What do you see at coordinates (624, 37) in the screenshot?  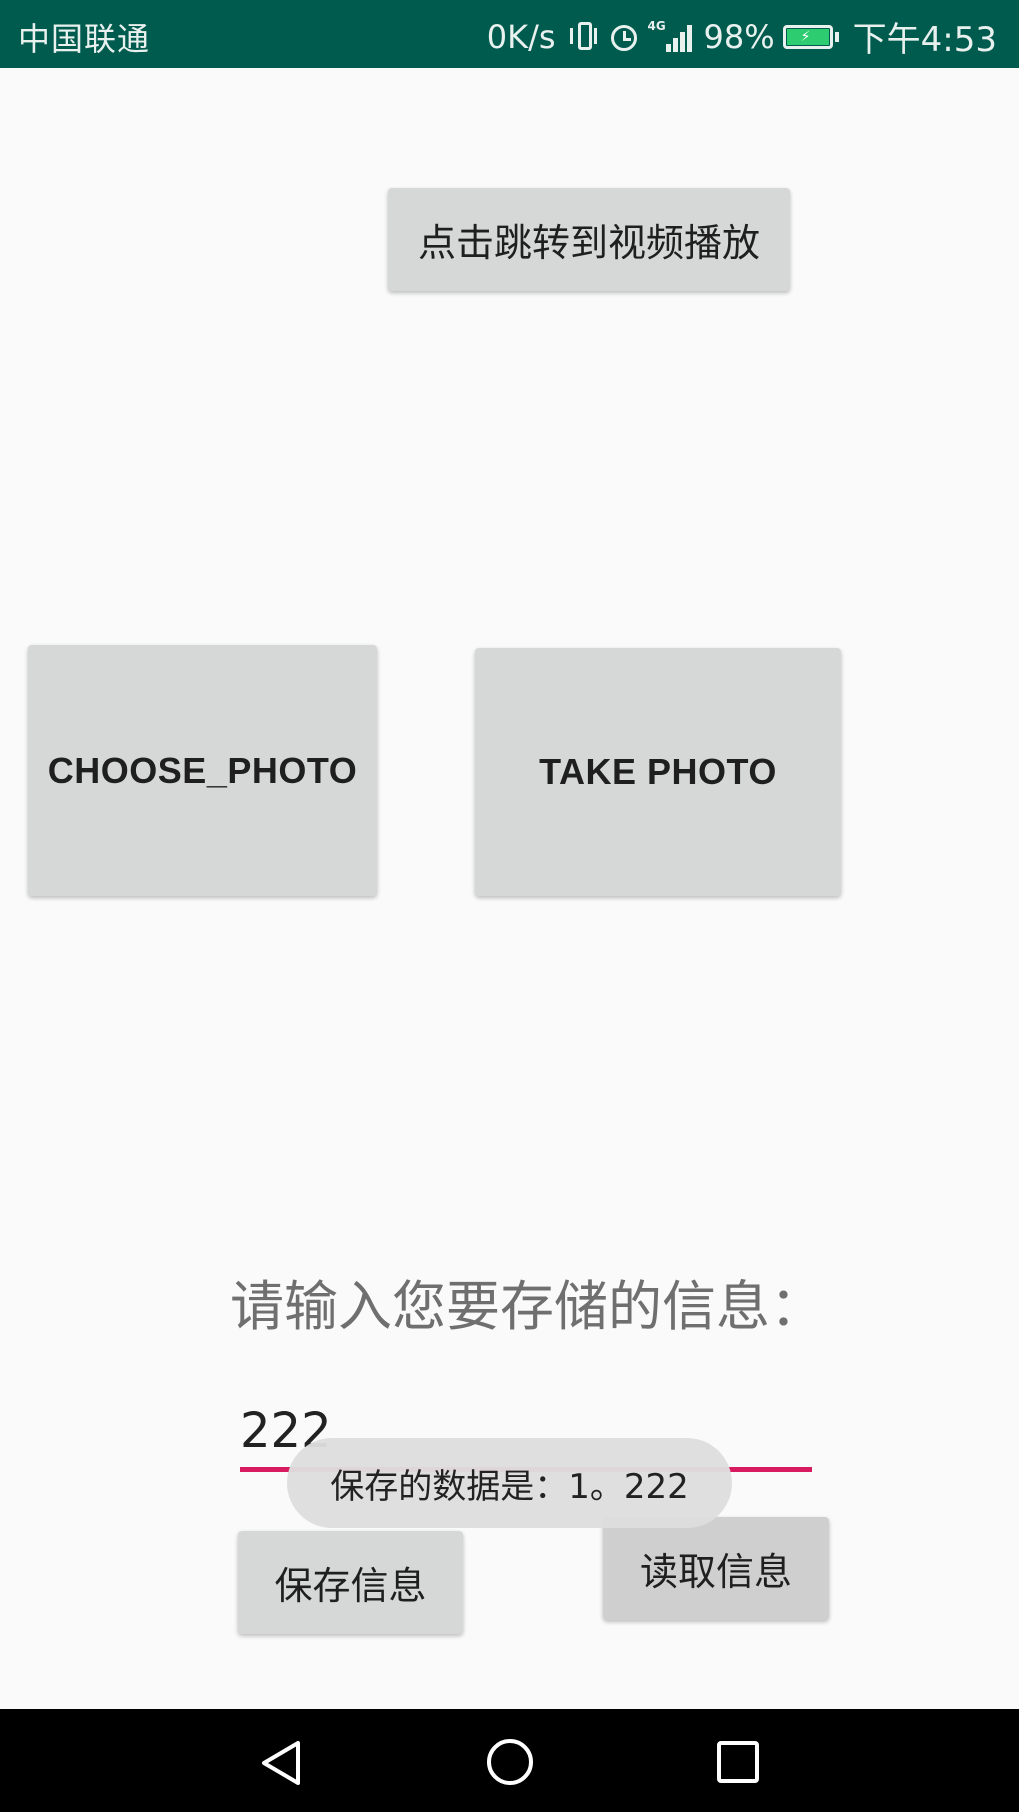 I see `alarm-icon` at bounding box center [624, 37].